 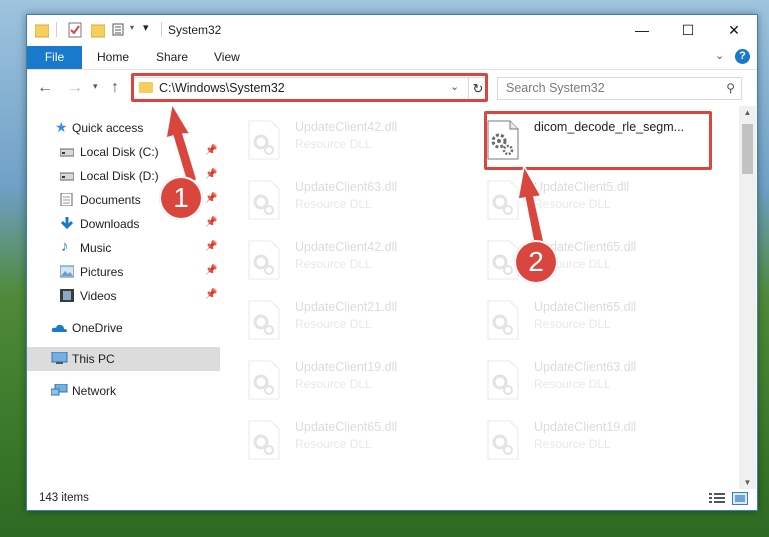 I want to click on annotation-step-1-badge: 1, so click(x=181, y=198).